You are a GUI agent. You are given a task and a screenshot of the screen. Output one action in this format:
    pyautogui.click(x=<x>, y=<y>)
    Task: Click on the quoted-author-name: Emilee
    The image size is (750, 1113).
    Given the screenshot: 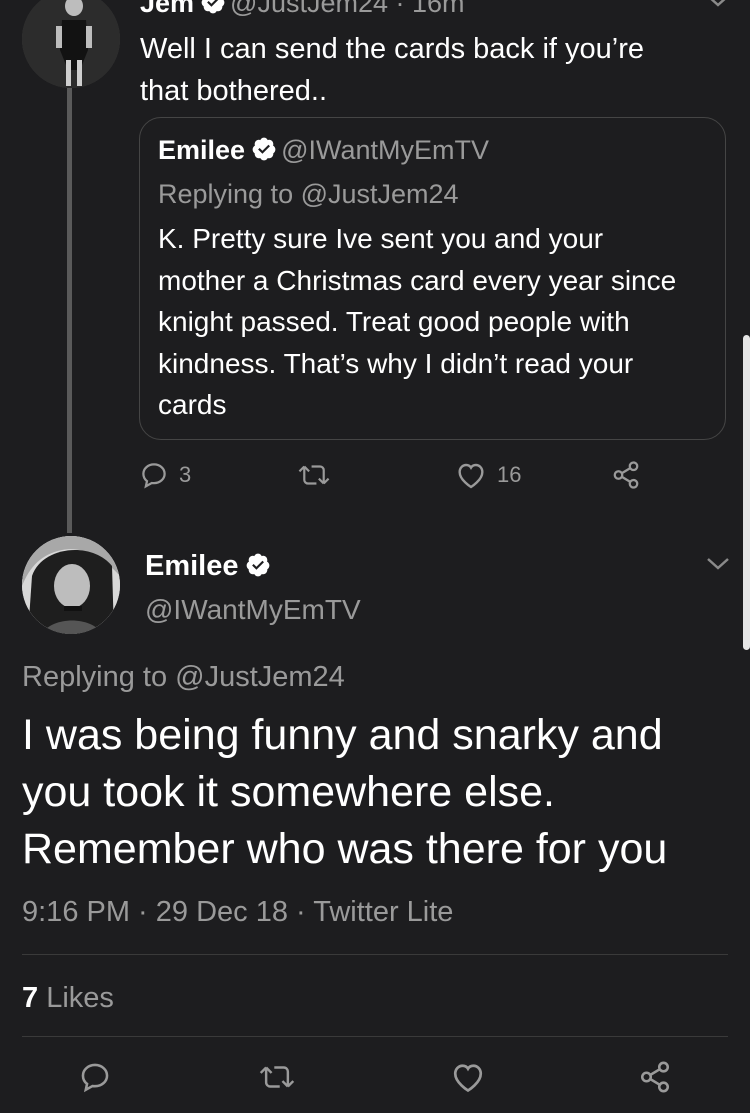 What is the action you would take?
    pyautogui.click(x=202, y=150)
    